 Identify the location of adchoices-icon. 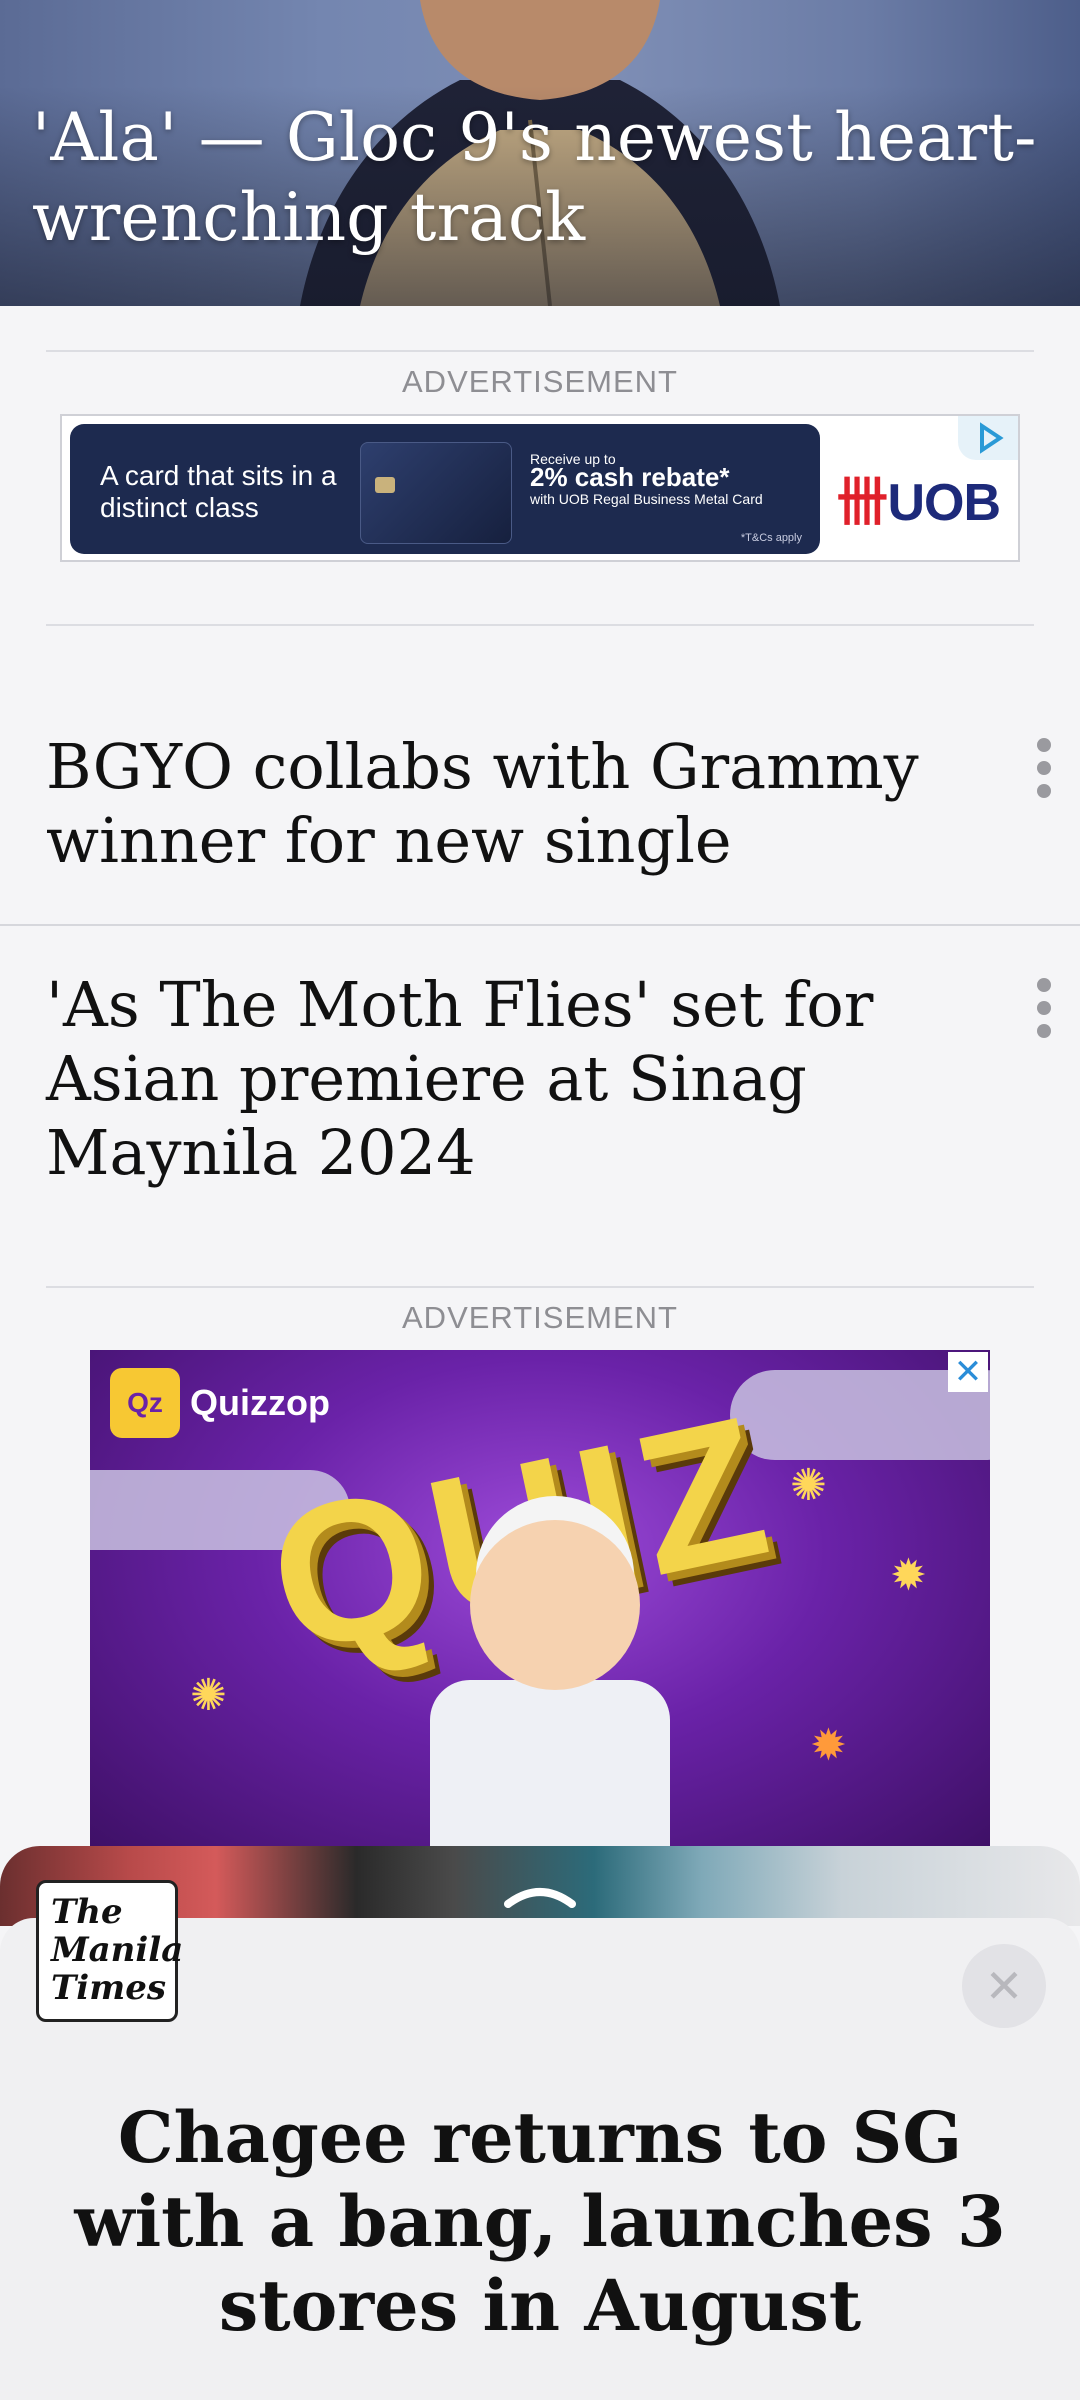
(988, 438).